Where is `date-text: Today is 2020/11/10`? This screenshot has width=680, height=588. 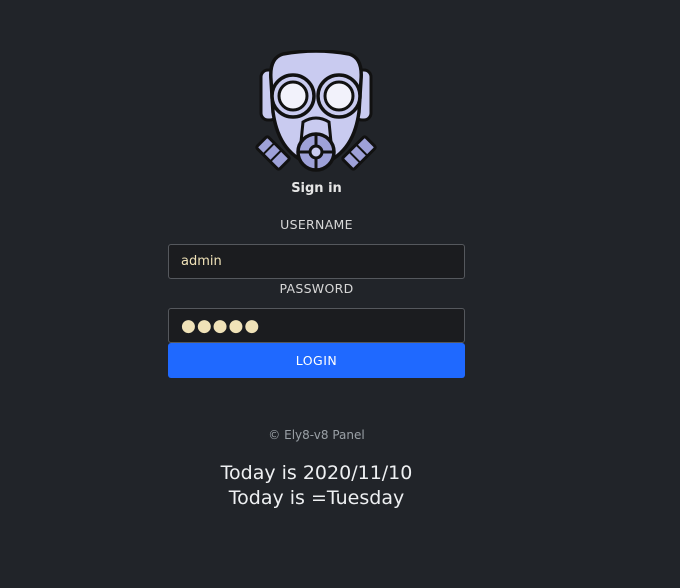 date-text: Today is 2020/11/10 is located at coordinates (316, 473).